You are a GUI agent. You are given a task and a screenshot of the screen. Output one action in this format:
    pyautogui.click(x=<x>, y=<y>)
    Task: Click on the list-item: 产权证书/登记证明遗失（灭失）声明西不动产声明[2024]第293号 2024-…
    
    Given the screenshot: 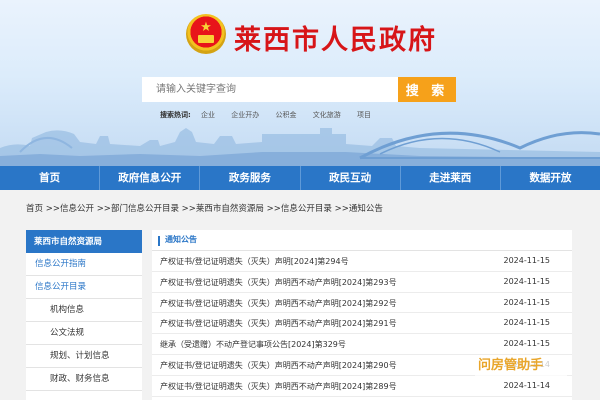 What is the action you would take?
    pyautogui.click(x=362, y=282)
    